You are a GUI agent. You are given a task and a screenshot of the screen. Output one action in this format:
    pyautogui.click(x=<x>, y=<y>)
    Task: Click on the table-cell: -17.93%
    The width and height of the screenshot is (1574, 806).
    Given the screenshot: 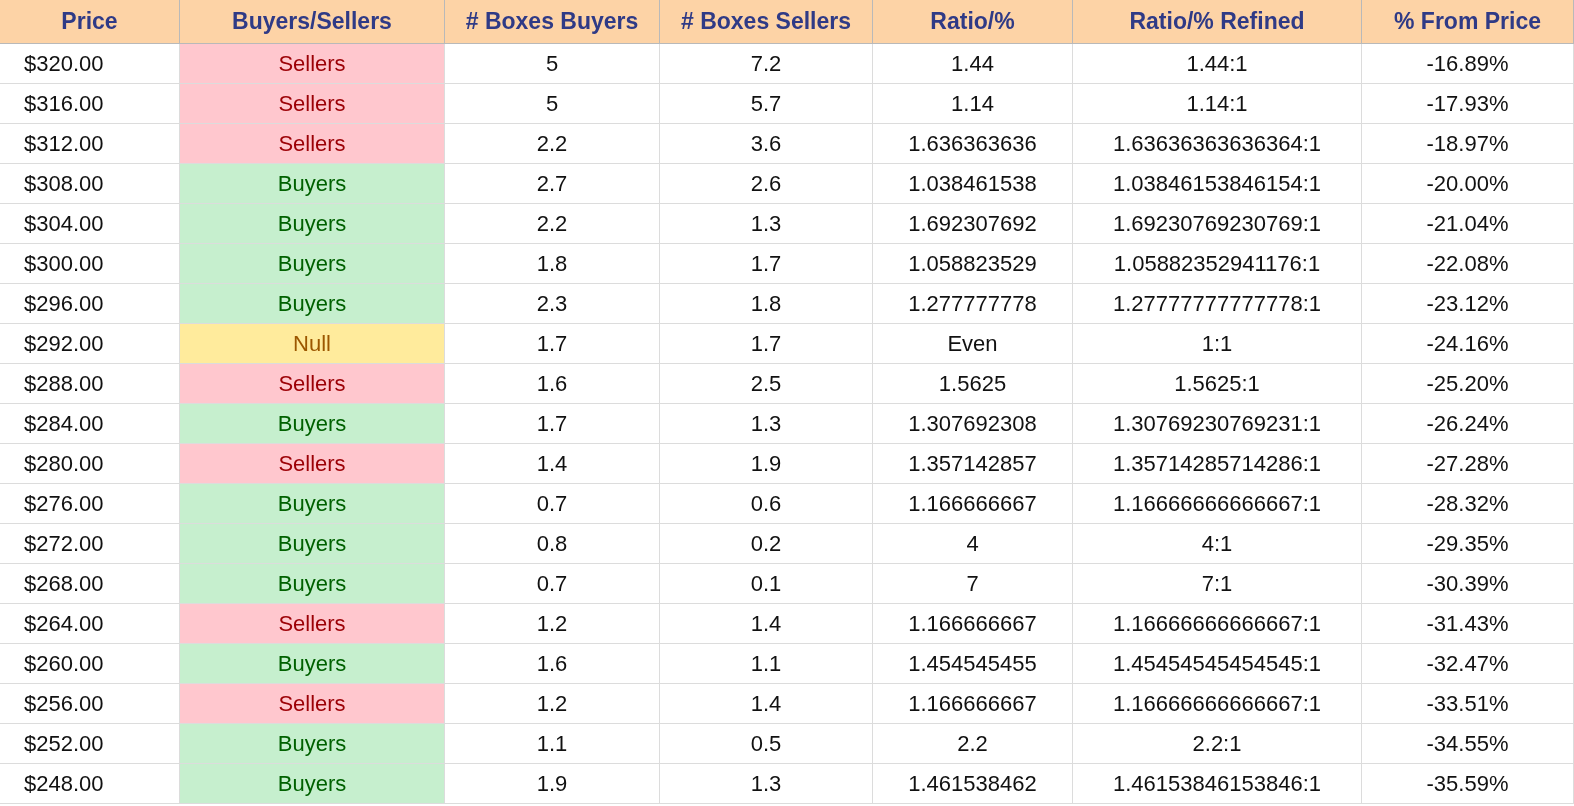 What is the action you would take?
    pyautogui.click(x=1468, y=104)
    